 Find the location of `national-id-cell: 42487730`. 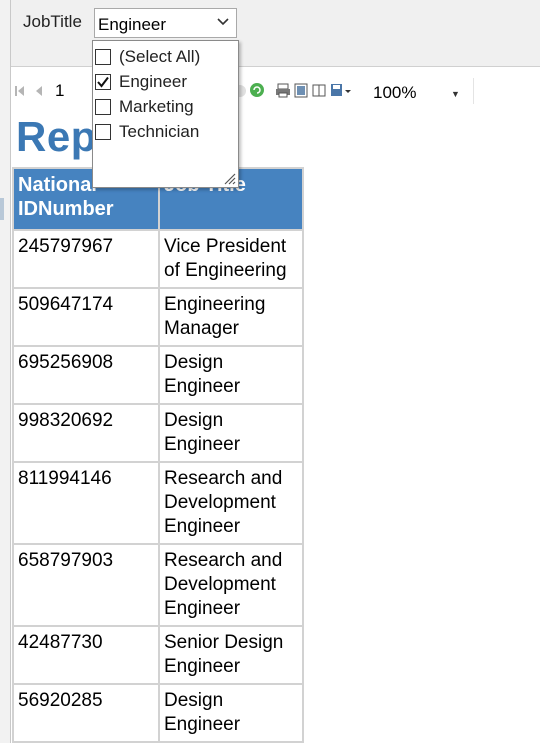

national-id-cell: 42487730 is located at coordinates (86, 655).